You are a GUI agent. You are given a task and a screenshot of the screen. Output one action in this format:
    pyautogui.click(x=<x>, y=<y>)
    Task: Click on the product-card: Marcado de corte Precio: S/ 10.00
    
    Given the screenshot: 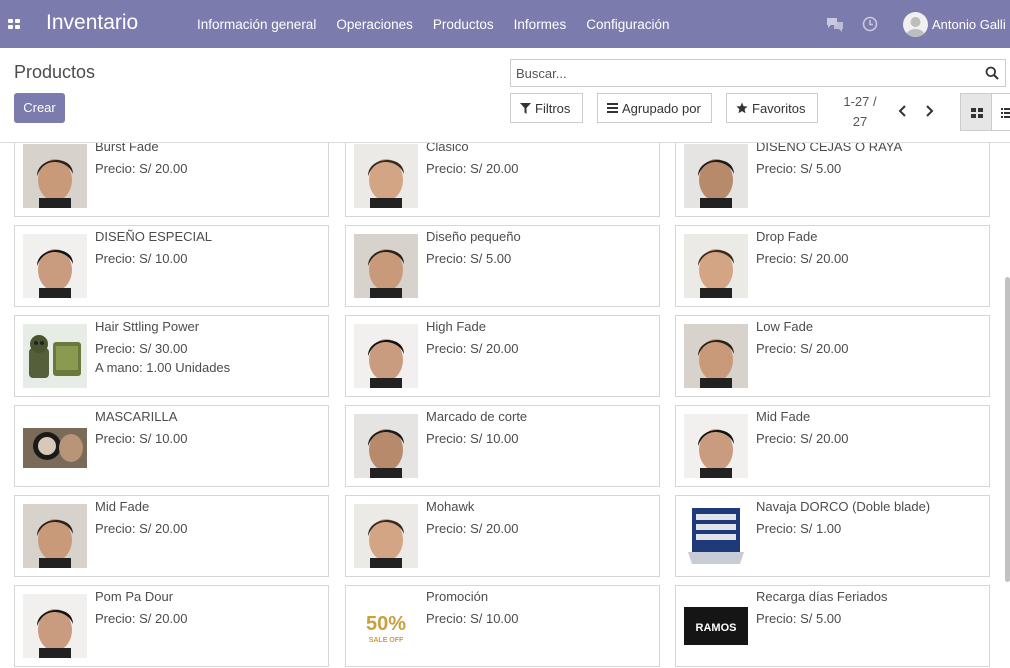 What is the action you would take?
    pyautogui.click(x=502, y=446)
    